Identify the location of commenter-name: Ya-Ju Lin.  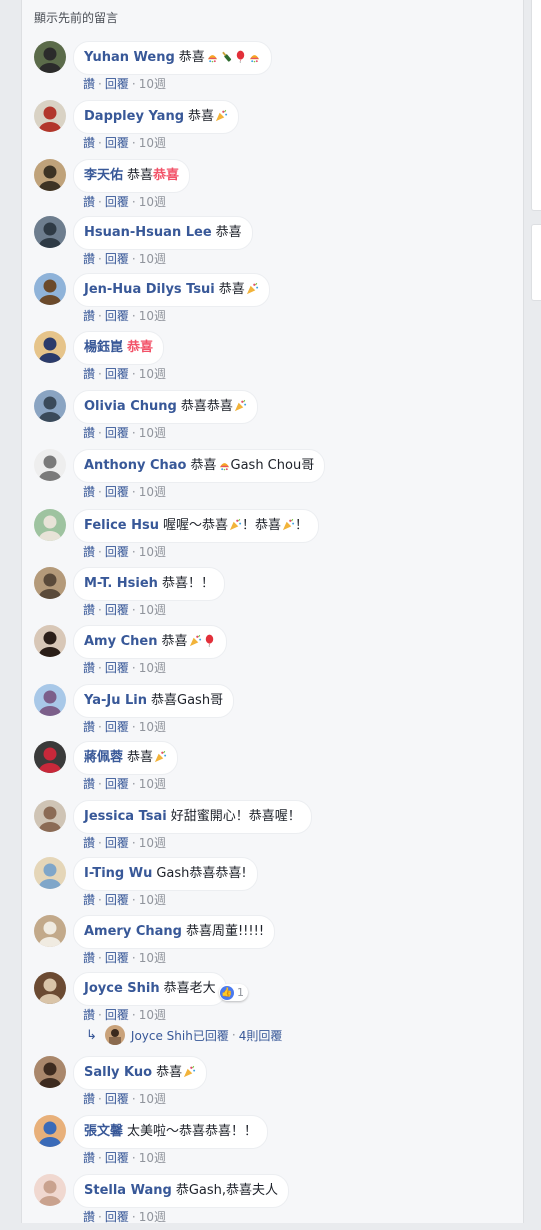
(115, 700).